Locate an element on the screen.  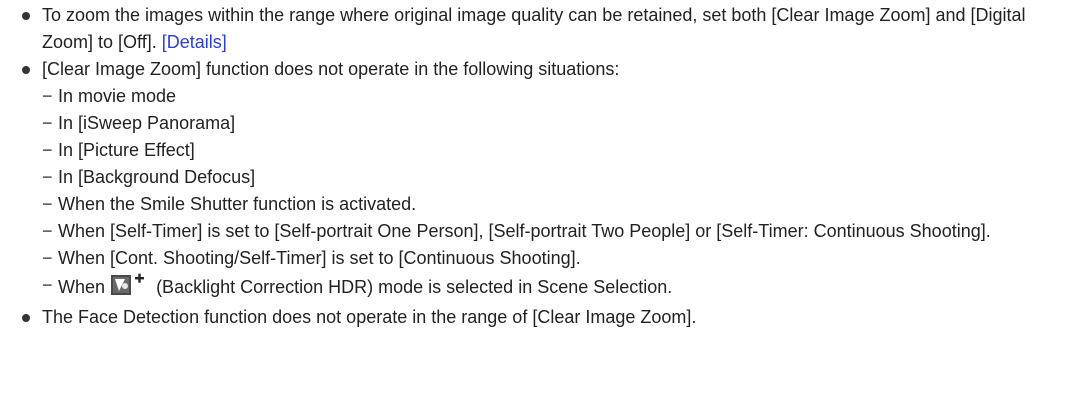
sub-item-text: In [Picture Effect] is located at coordinates (126, 150).